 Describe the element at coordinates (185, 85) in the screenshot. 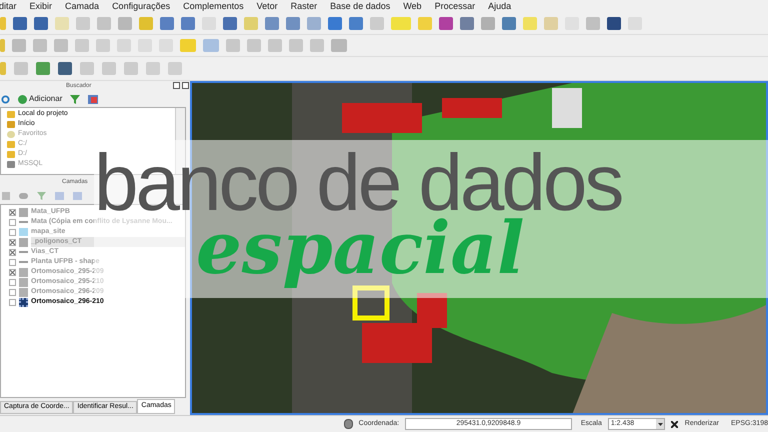

I see `close-icon` at that location.